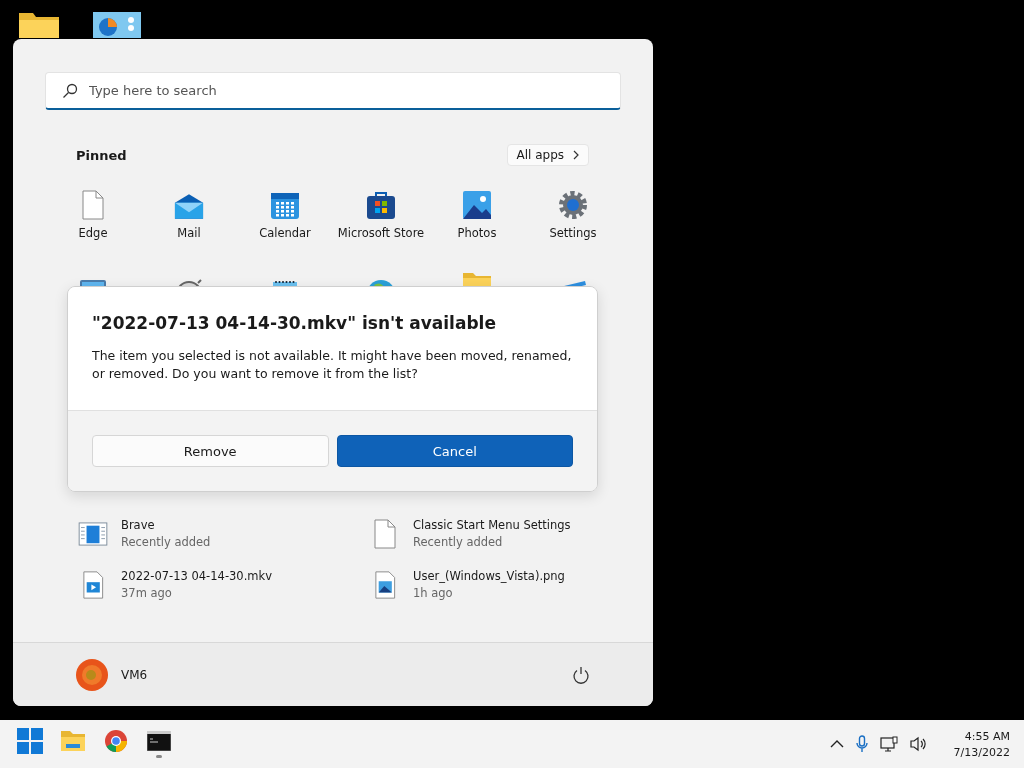 The height and width of the screenshot is (768, 1024). What do you see at coordinates (101, 155) in the screenshot?
I see `section-title: Pinned` at bounding box center [101, 155].